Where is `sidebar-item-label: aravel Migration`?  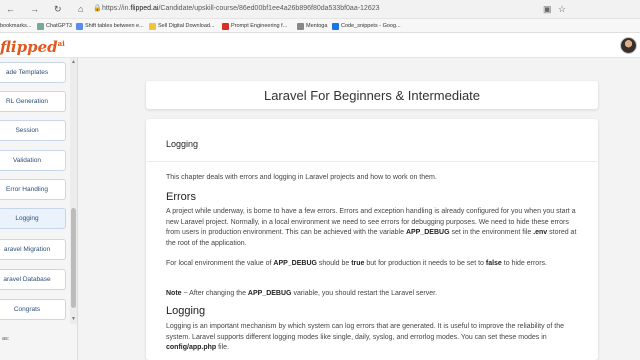
sidebar-item-label: aravel Migration is located at coordinates (27, 249).